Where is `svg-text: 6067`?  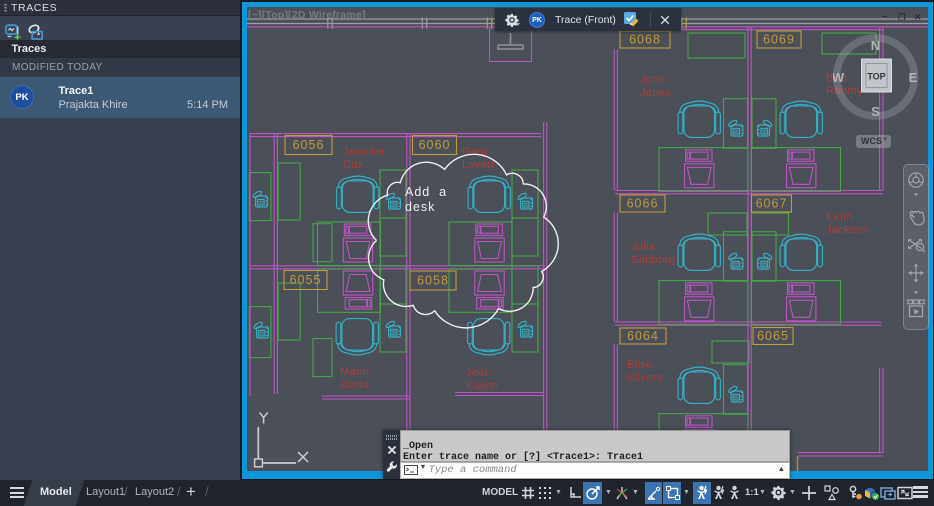 svg-text: 6067 is located at coordinates (772, 204).